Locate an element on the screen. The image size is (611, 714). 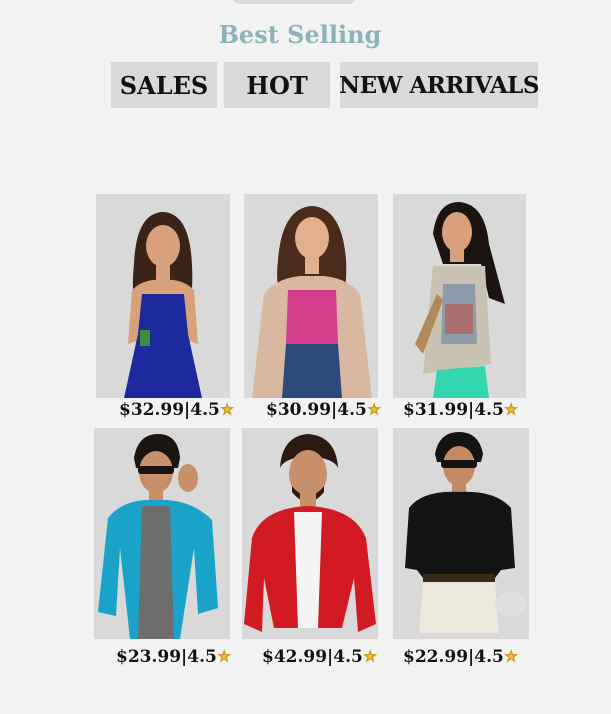
product-price-rating: $31.99|4.5 ★ is located at coordinates (460, 410).